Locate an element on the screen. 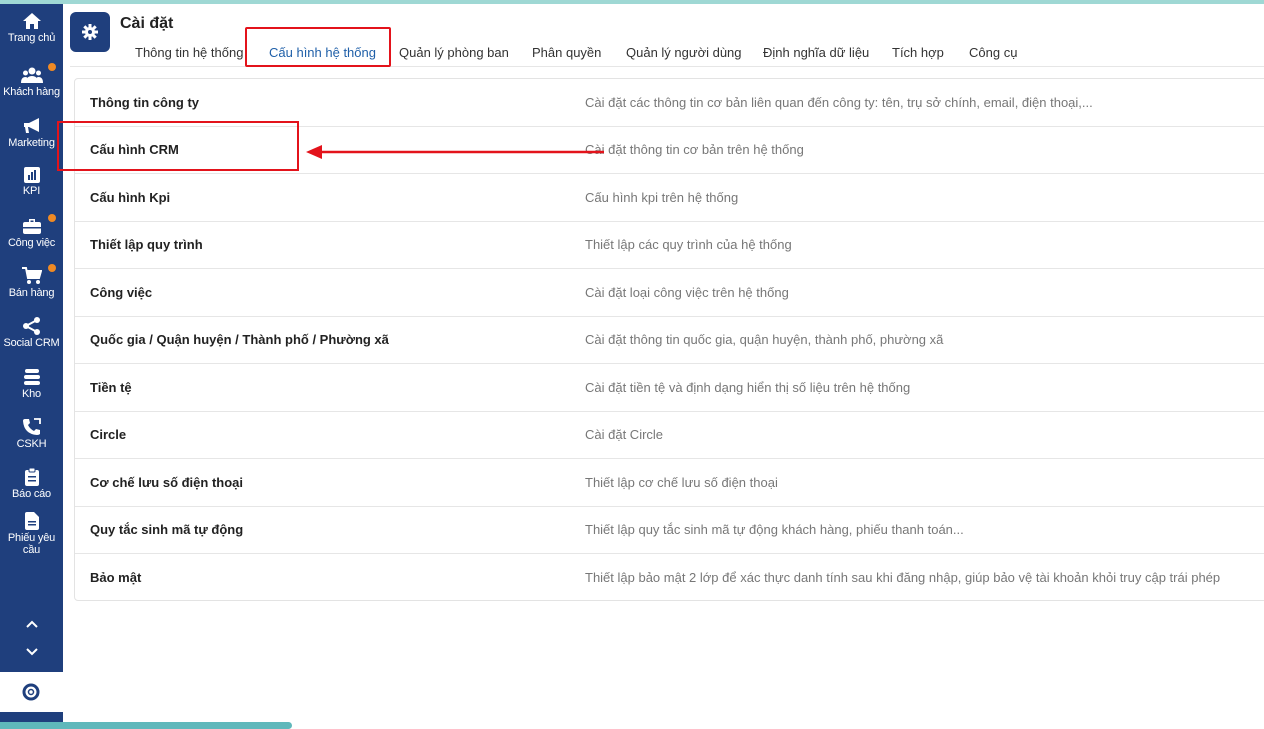 The height and width of the screenshot is (729, 1264). setting-name: Circle is located at coordinates (108, 434).